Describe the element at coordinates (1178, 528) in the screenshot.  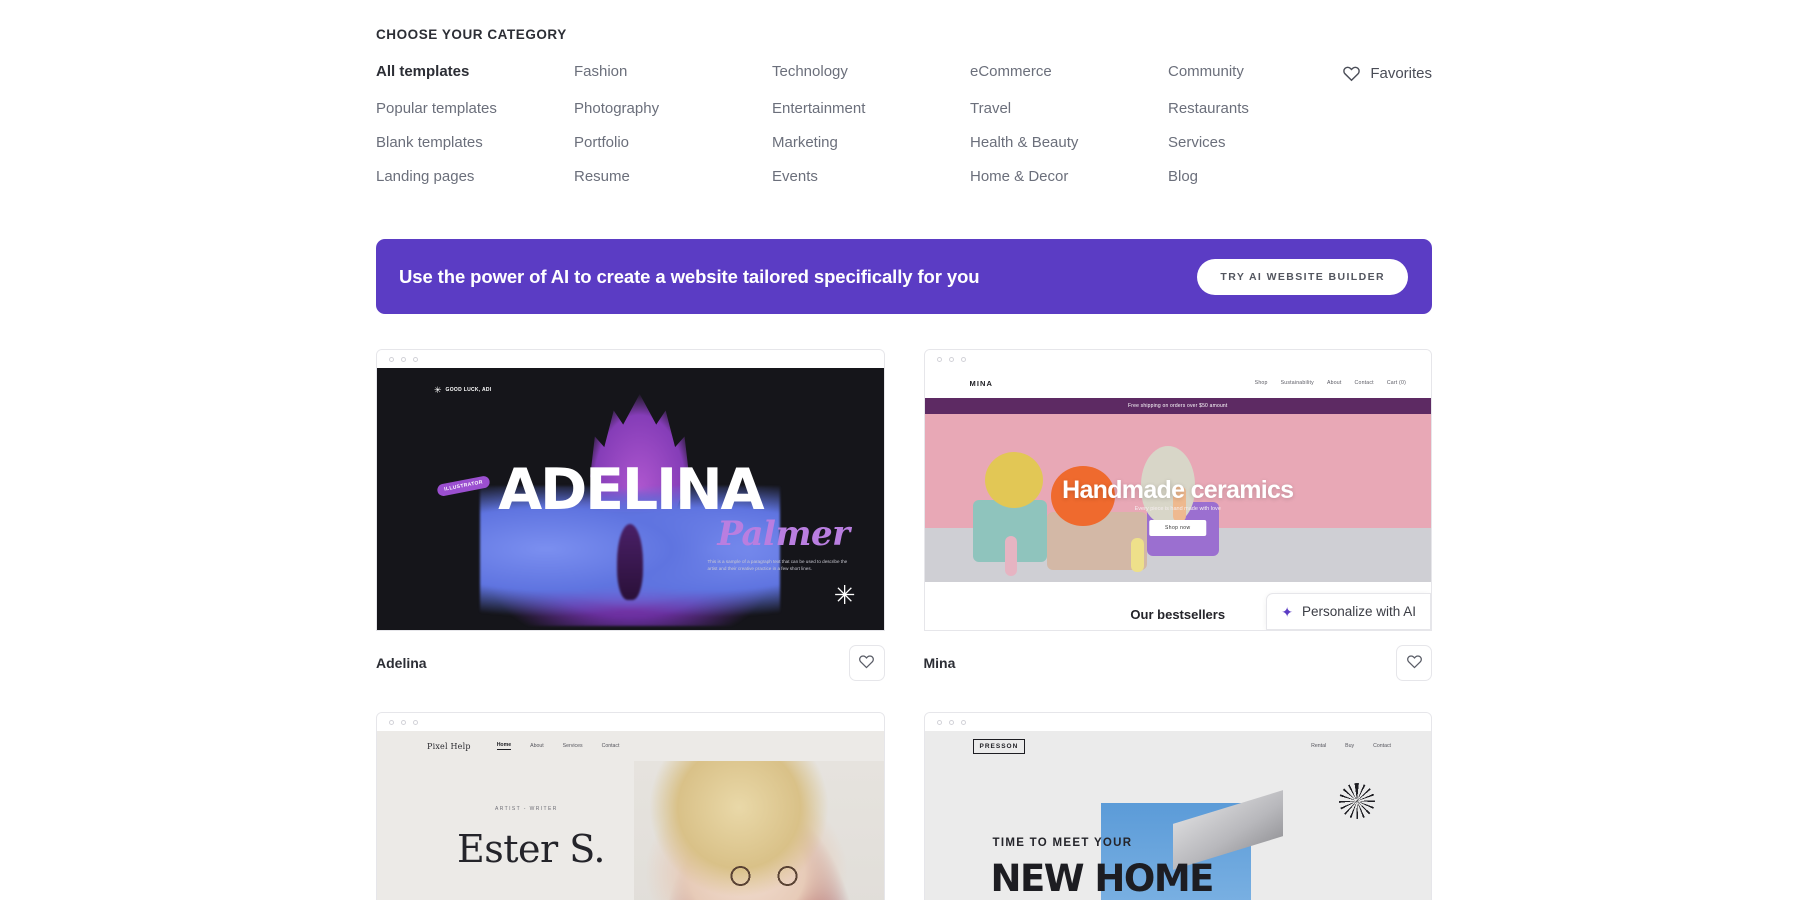
I see `preview-cta-button: Shop now` at that location.